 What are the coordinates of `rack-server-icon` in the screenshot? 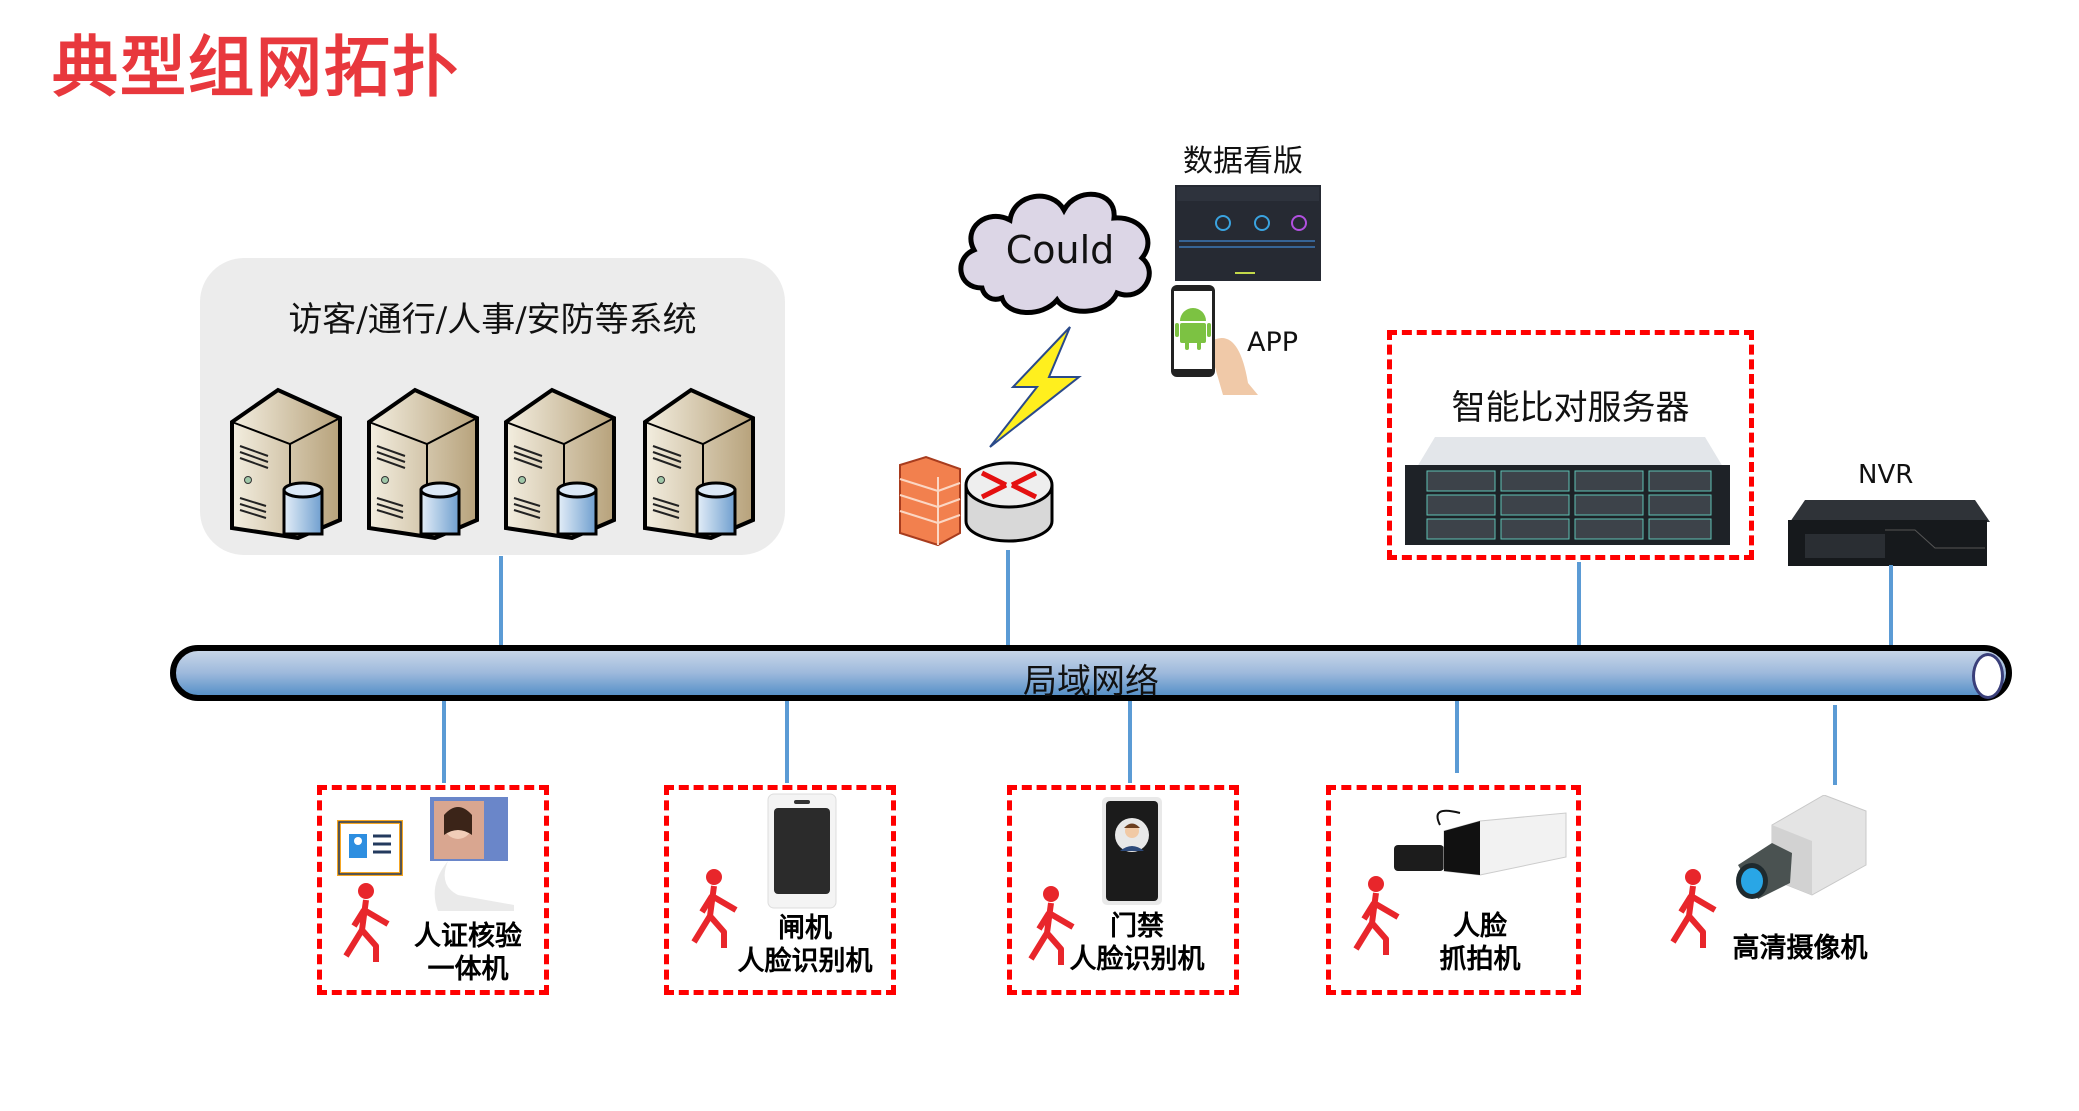 It's located at (1567, 493).